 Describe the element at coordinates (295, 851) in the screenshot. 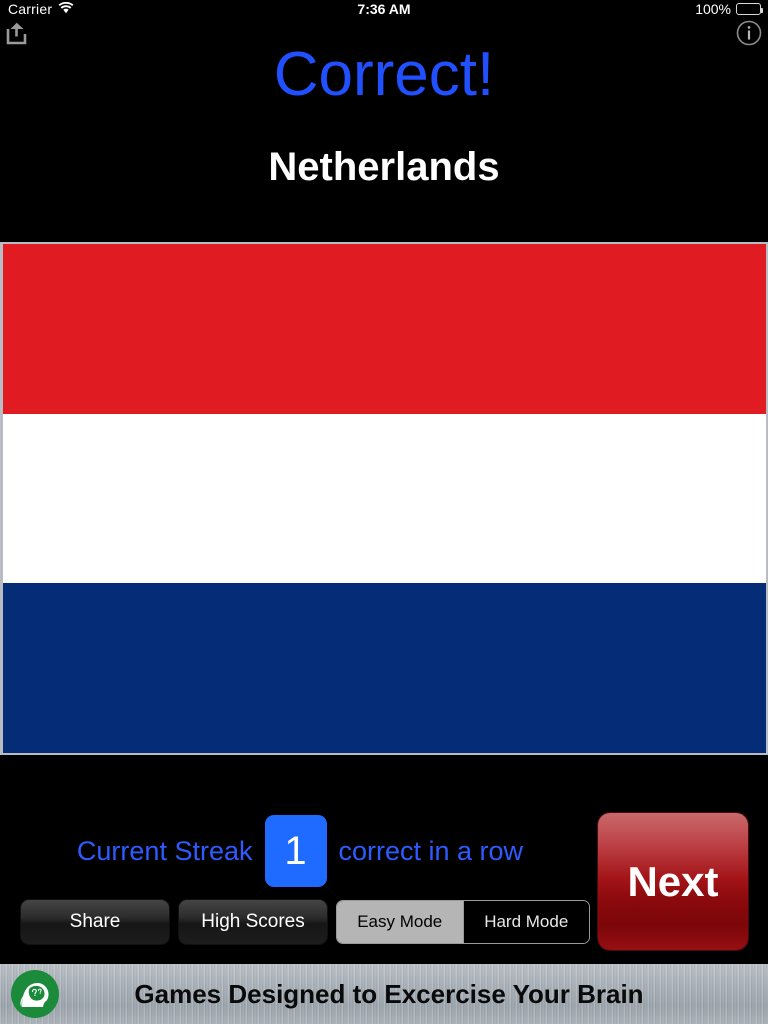

I see `streak-count-box: 1` at that location.